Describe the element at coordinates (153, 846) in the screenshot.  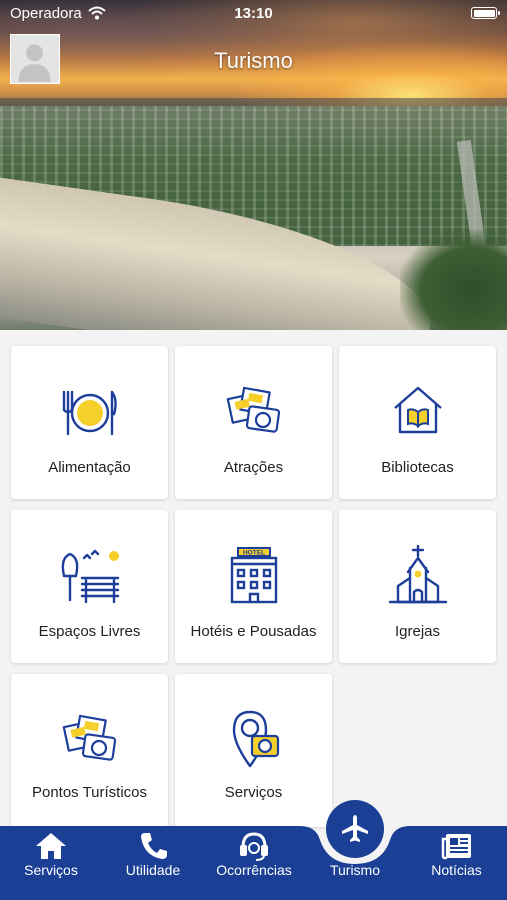
I see `phone-icon` at that location.